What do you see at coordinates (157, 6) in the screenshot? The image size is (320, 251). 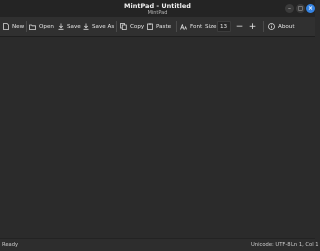 I see `window-title: MintPad - Untitled` at bounding box center [157, 6].